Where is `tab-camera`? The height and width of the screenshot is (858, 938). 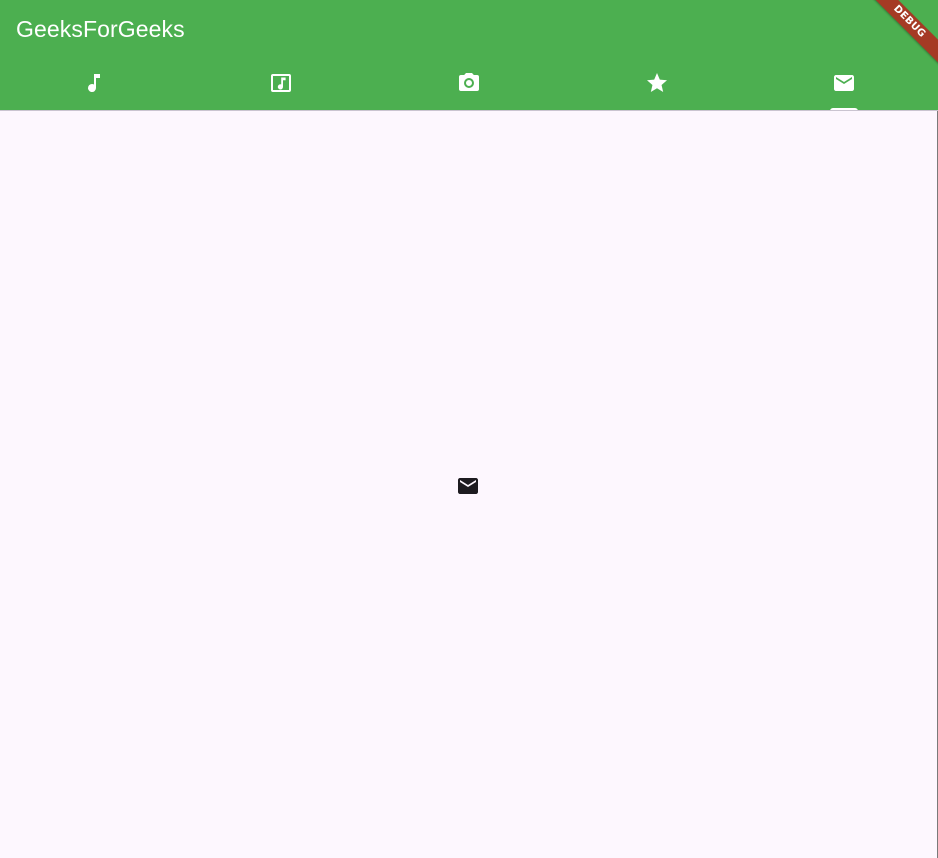 tab-camera is located at coordinates (469, 84).